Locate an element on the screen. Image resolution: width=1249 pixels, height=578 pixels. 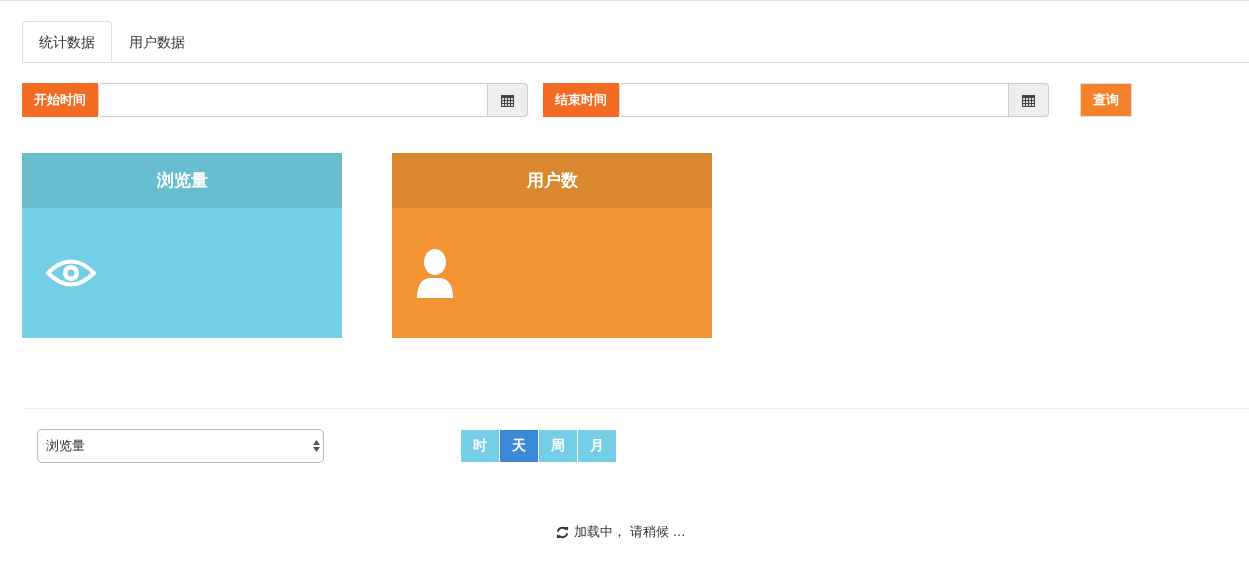
period-button: 天 is located at coordinates (519, 446).